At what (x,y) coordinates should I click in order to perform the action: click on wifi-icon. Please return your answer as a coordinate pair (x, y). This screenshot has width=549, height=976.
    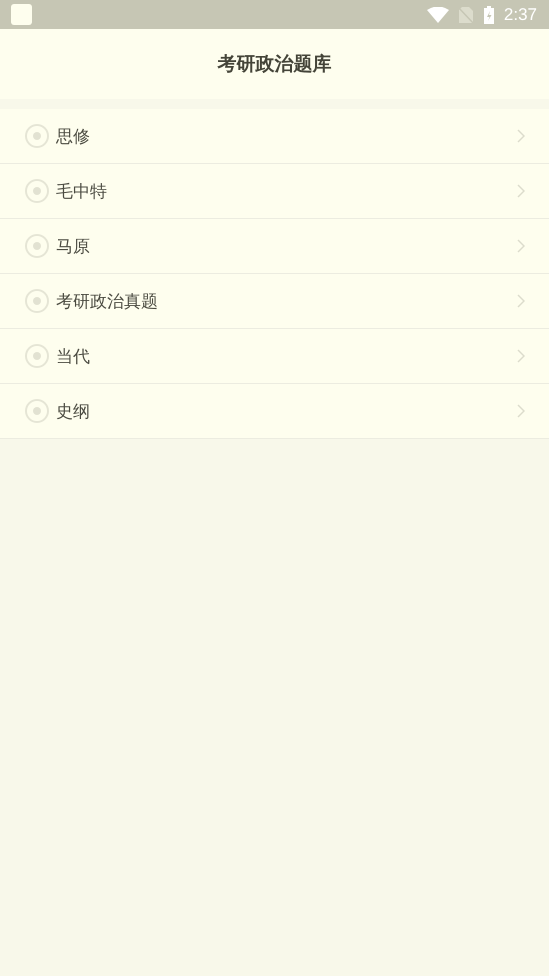
    Looking at the image, I should click on (437, 14).